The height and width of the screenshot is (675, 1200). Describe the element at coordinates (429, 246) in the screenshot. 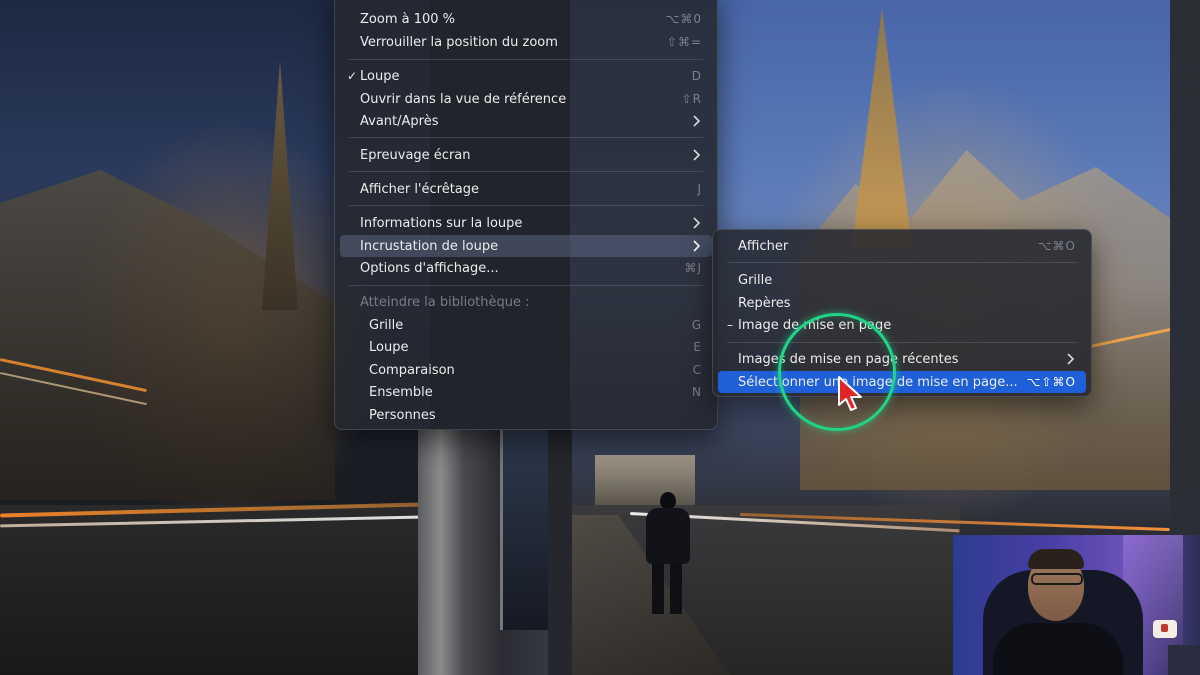

I see `menu-item-label: Incrustation de loupe` at that location.